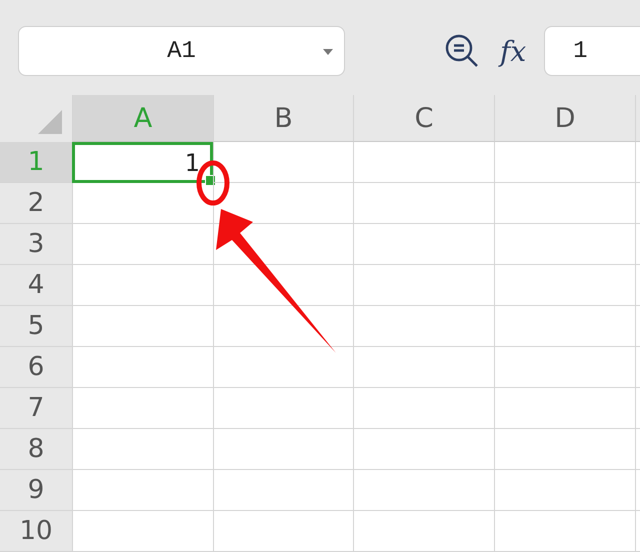  What do you see at coordinates (36, 244) in the screenshot?
I see `row-header: 3` at bounding box center [36, 244].